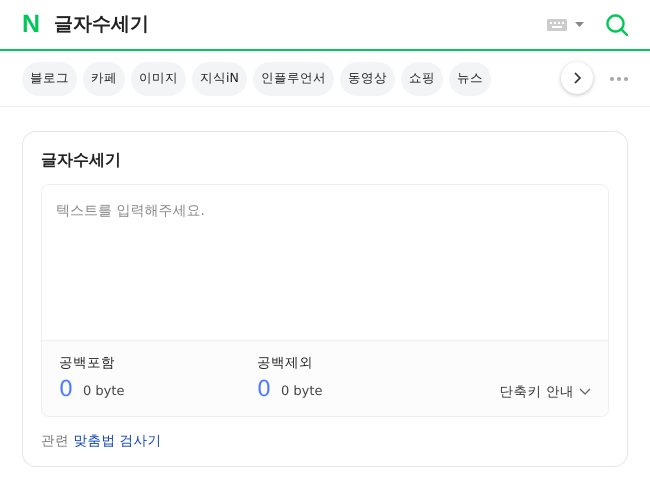 This screenshot has height=486, width=650. Describe the element at coordinates (421, 79) in the screenshot. I see `category-tab: 쇼핑` at that location.